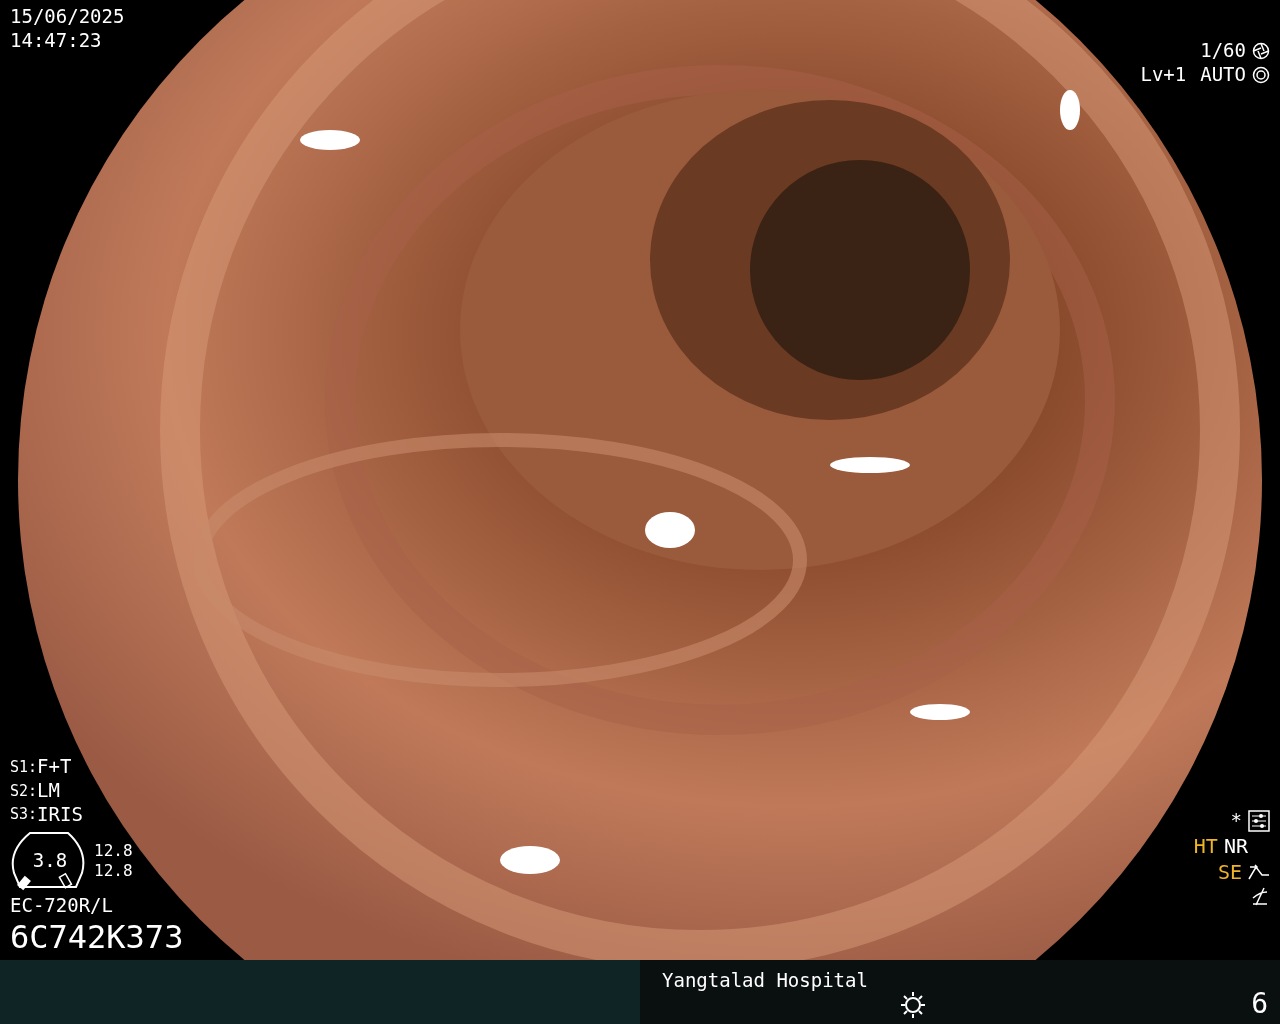  I want to click on scope-model: EC-720R/L, so click(61, 906).